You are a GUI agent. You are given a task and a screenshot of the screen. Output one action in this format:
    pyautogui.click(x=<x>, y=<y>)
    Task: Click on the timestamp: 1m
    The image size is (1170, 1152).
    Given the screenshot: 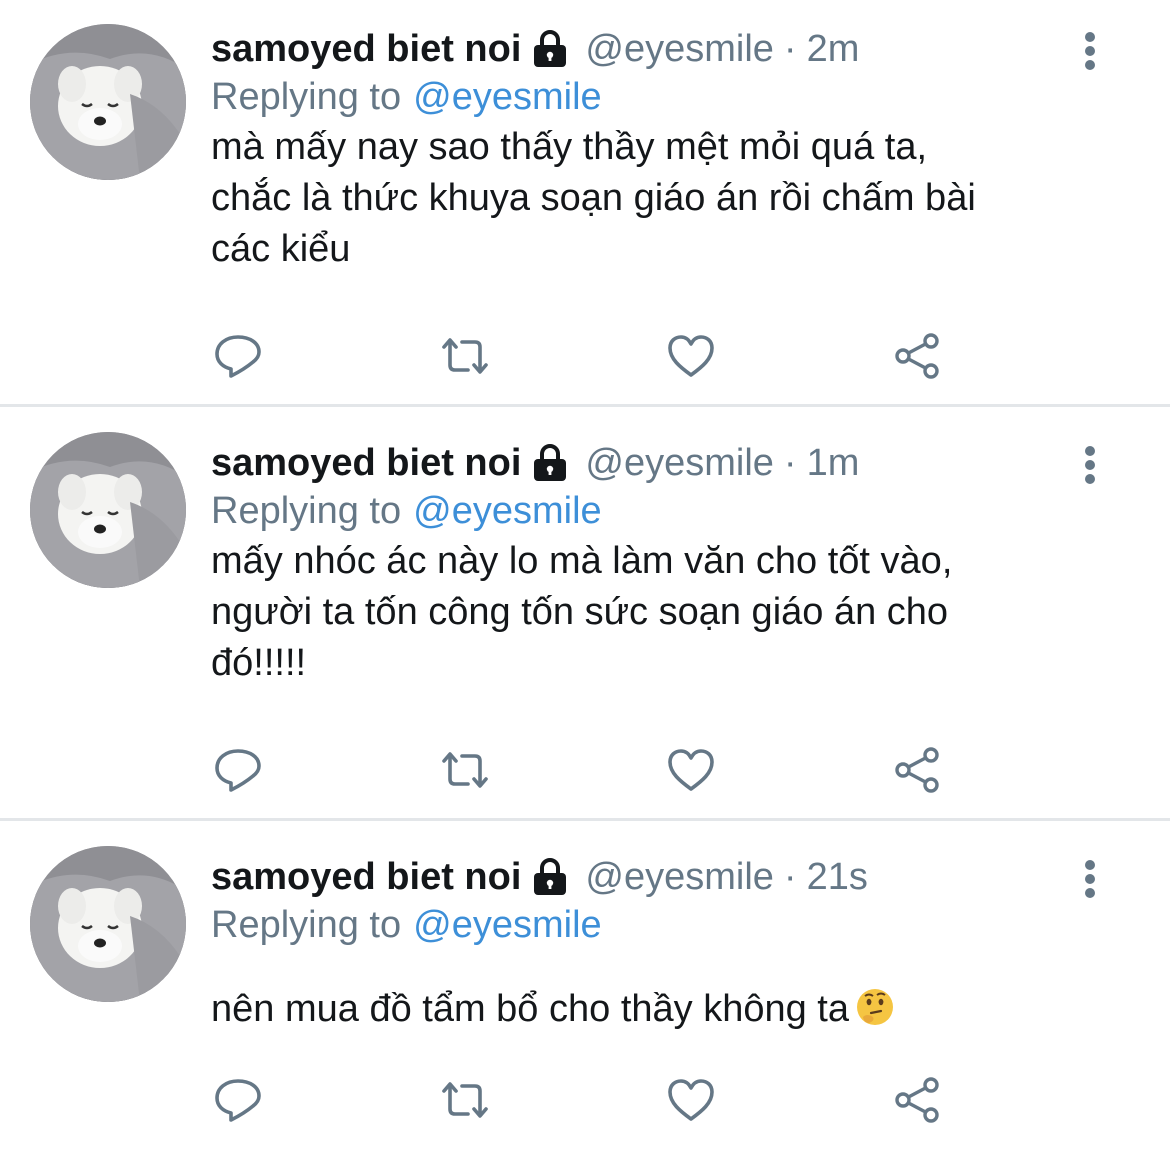 What is the action you would take?
    pyautogui.click(x=833, y=463)
    